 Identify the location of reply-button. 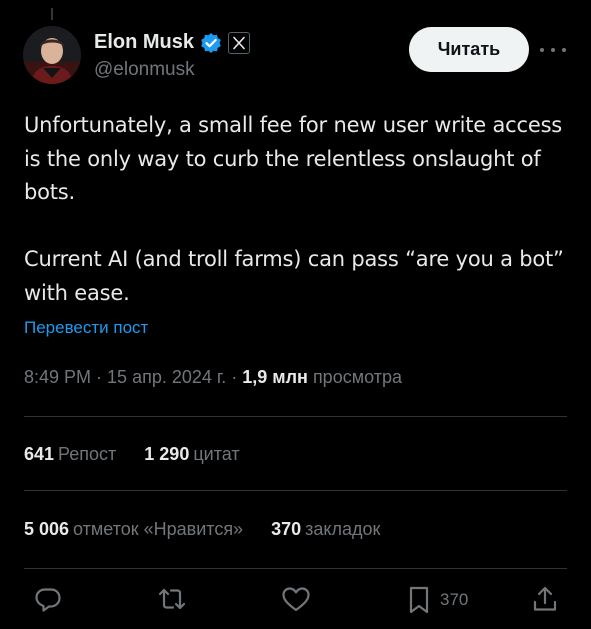
(48, 599).